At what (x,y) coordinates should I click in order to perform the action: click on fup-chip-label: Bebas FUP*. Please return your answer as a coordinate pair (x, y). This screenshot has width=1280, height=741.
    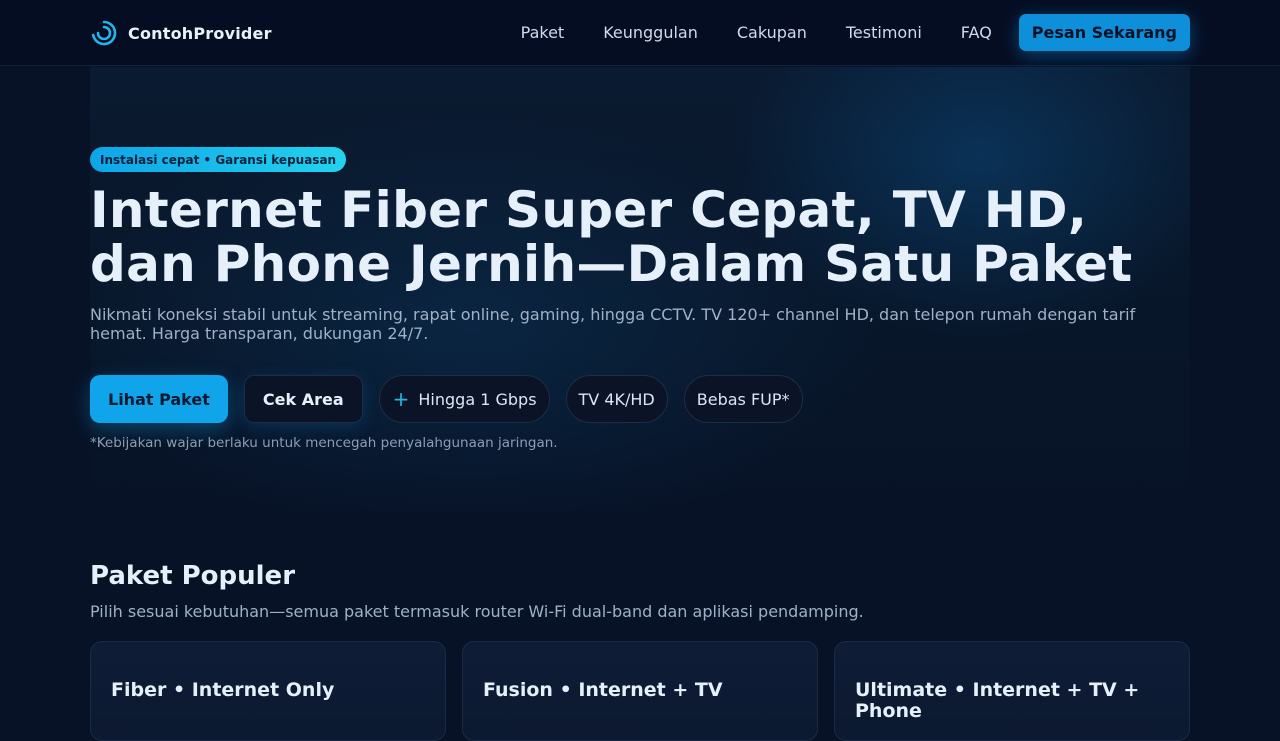
    Looking at the image, I should click on (743, 399).